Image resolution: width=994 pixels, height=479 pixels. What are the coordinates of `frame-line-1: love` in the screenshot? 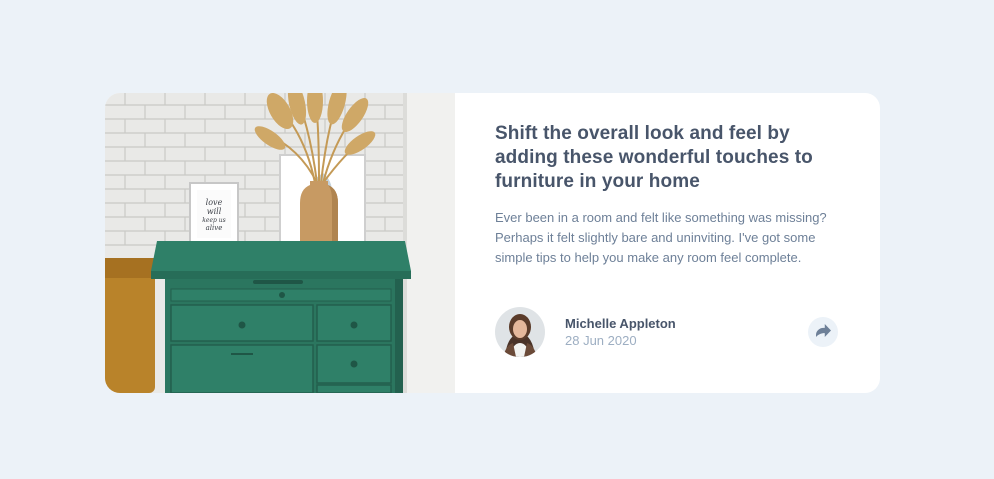 It's located at (214, 202).